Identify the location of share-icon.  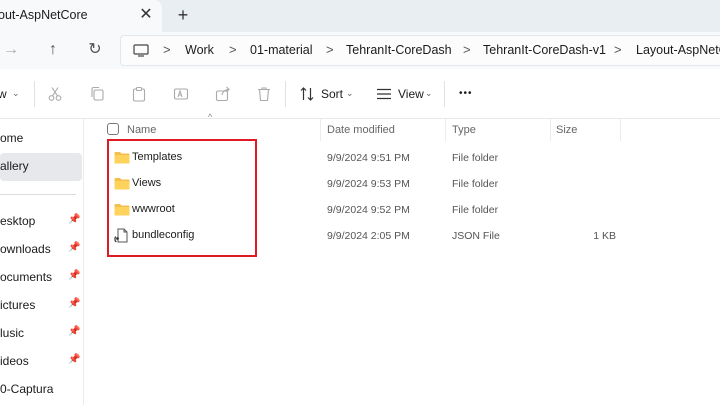
(223, 94).